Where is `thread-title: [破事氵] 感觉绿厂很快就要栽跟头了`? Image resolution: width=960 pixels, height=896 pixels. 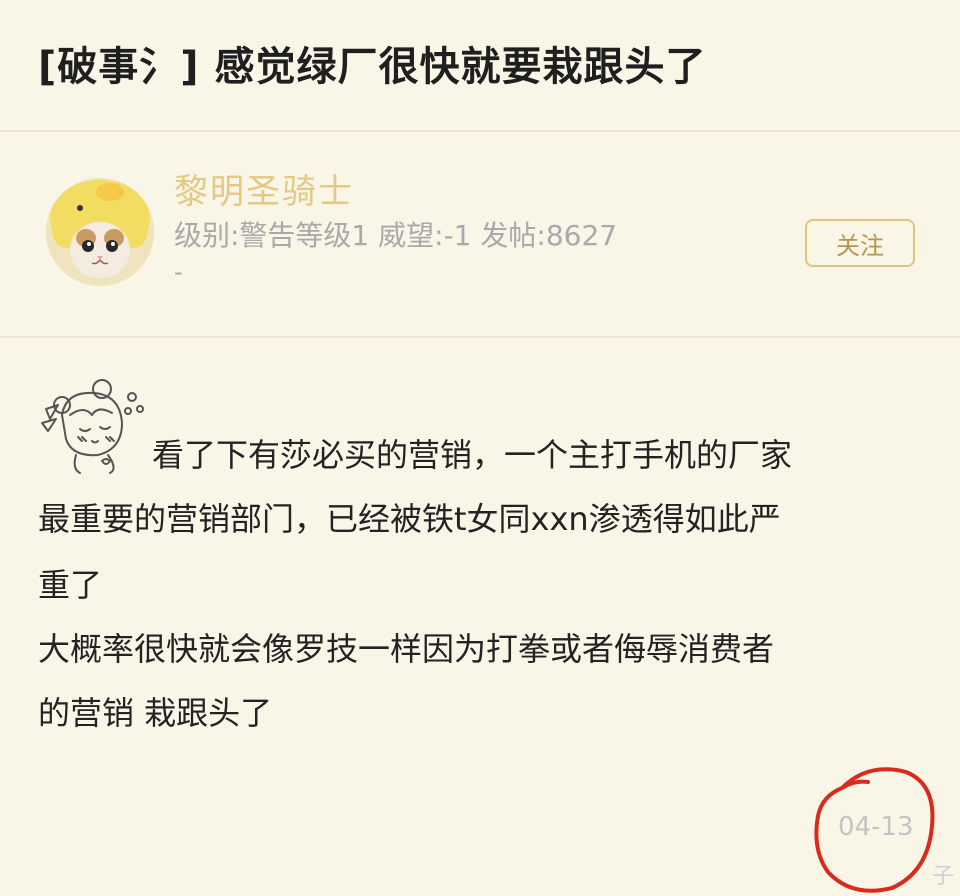 thread-title: [破事氵] 感觉绿厂很快就要栽跟头了 is located at coordinates (372, 67).